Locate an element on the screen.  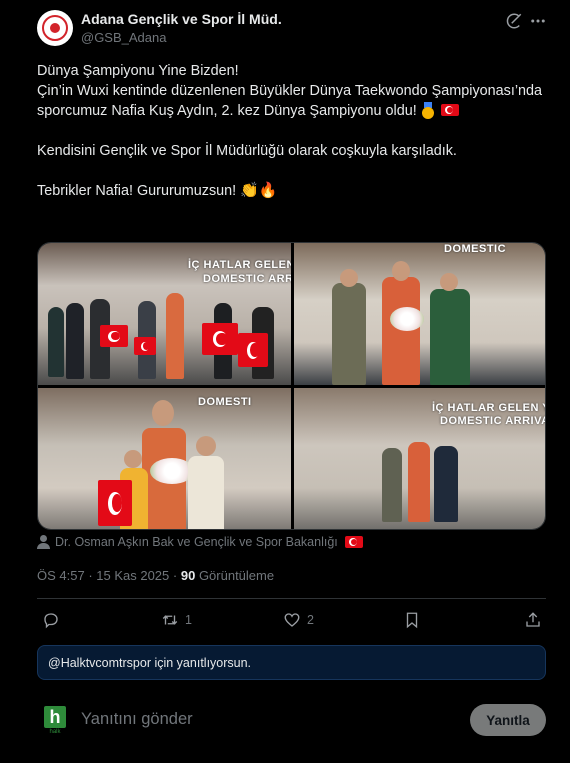
like-button: 2 is located at coordinates (298, 620).